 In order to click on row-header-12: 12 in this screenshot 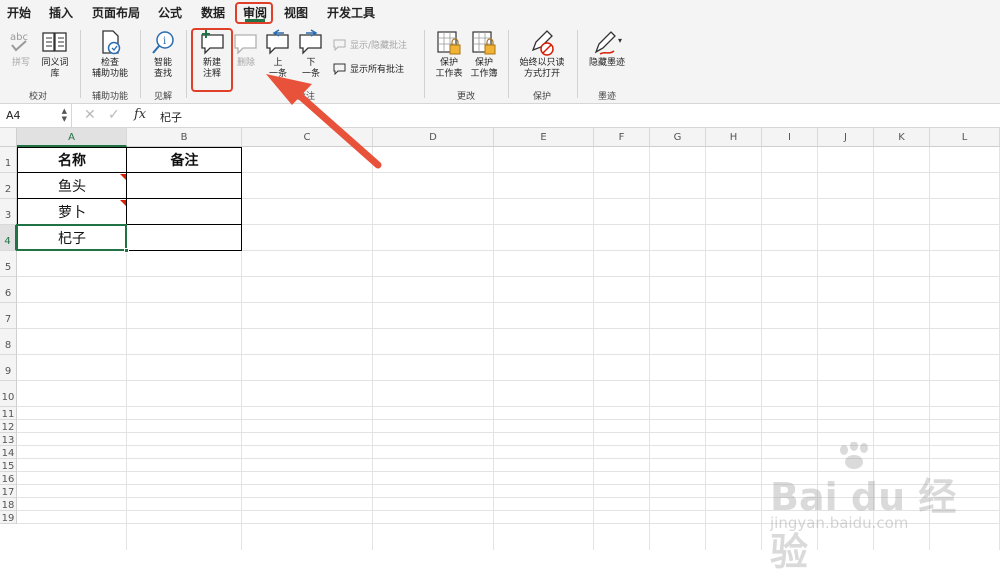, I will do `click(8, 426)`.